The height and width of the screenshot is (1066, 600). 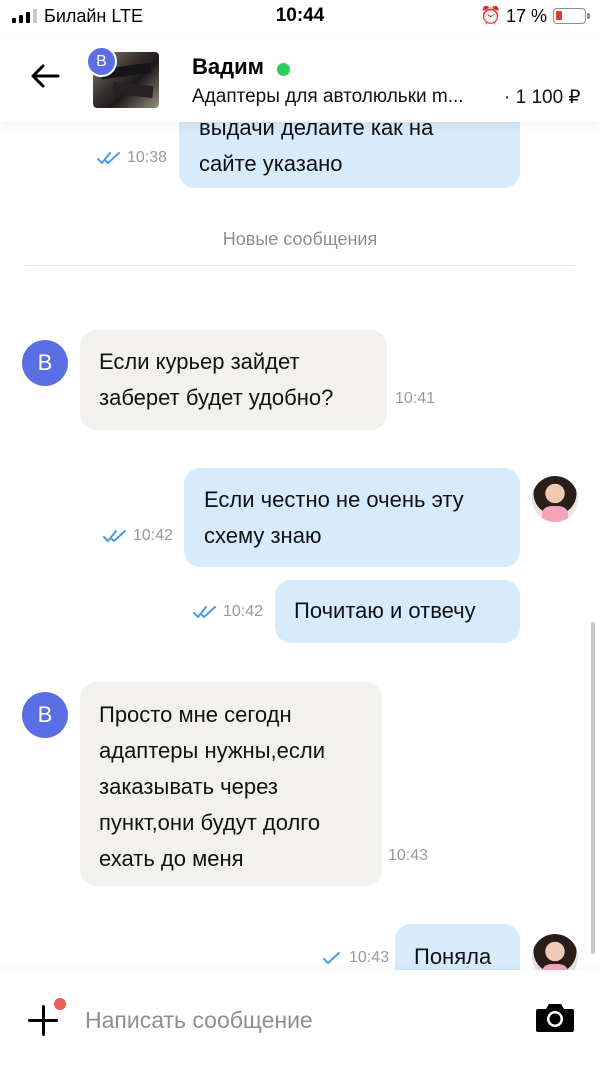 I want to click on listing-price: · 1 100 ₽, so click(x=542, y=97).